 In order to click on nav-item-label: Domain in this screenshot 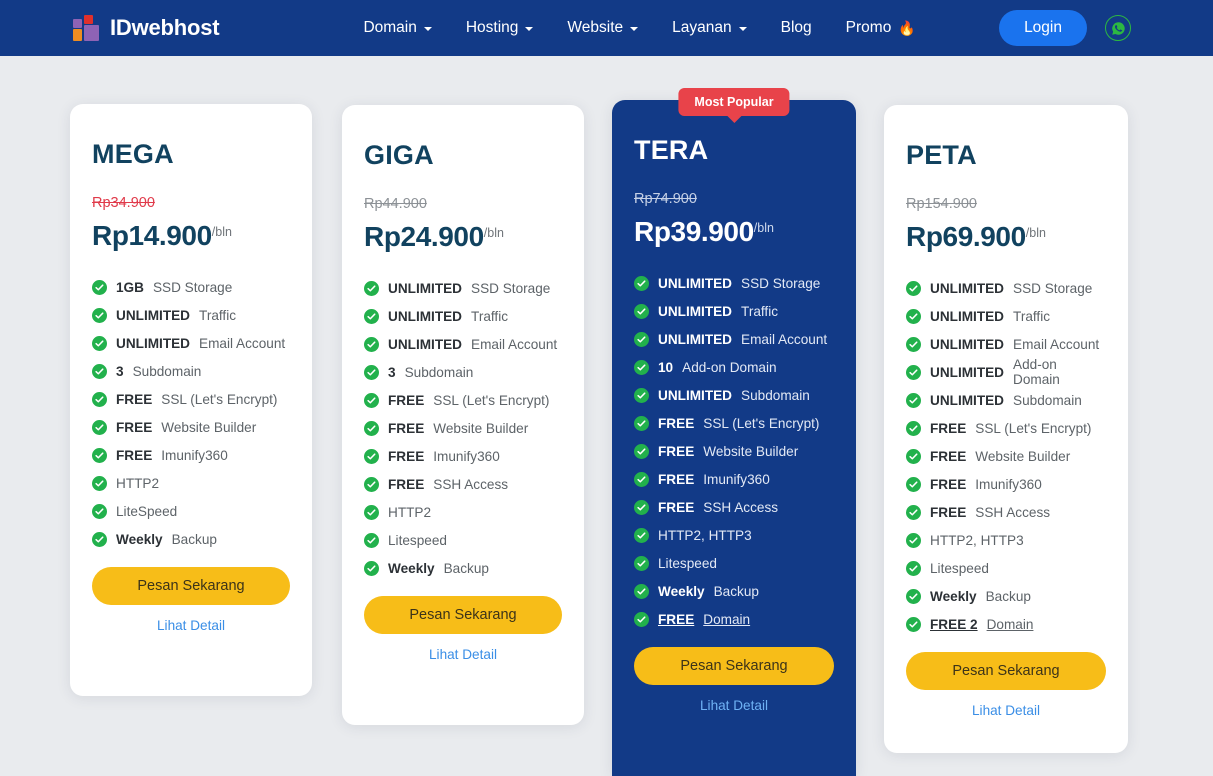, I will do `click(390, 27)`.